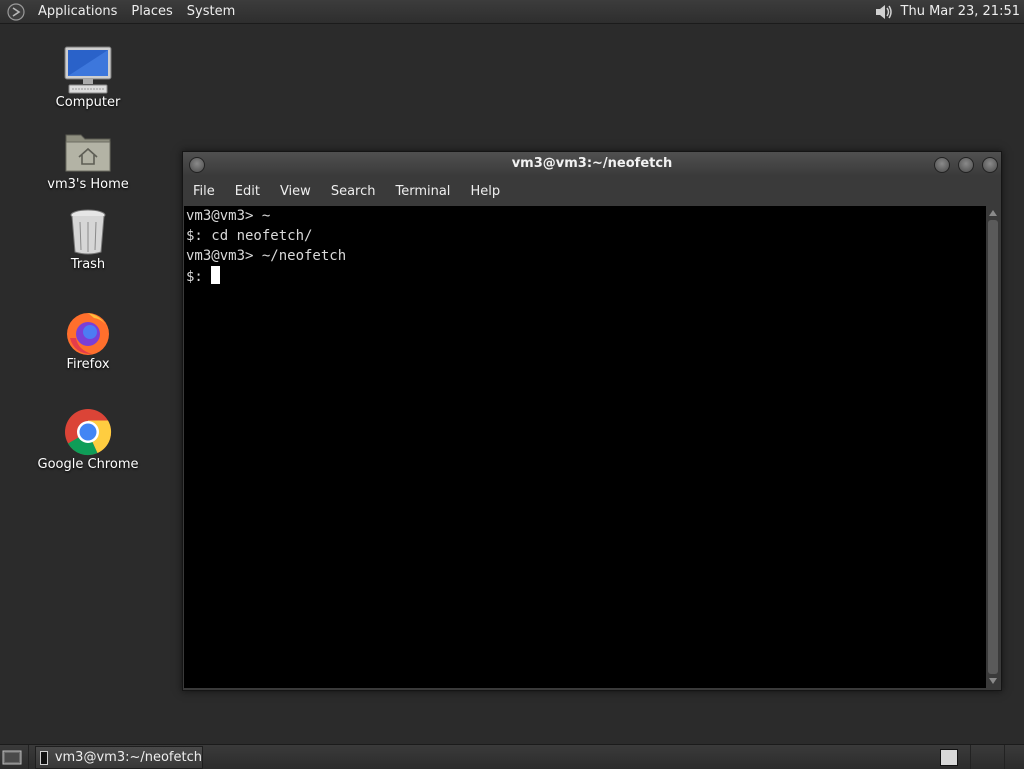 The image size is (1024, 769). I want to click on mate-logo-icon, so click(16, 11).